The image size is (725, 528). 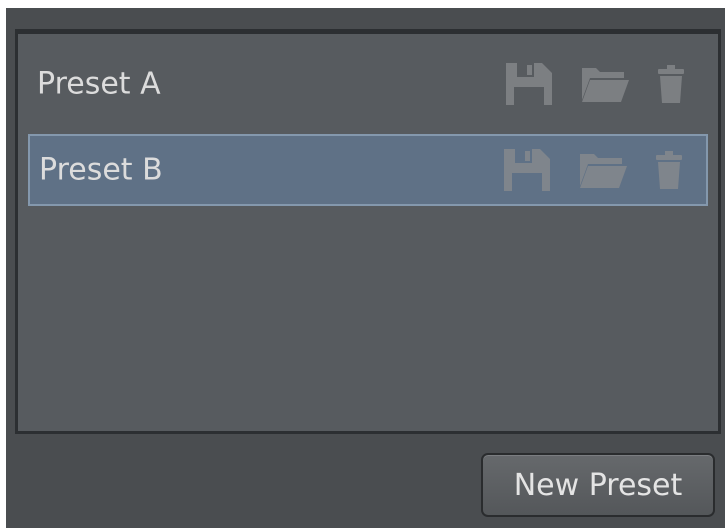 I want to click on preset-label: Preset A, so click(x=99, y=84).